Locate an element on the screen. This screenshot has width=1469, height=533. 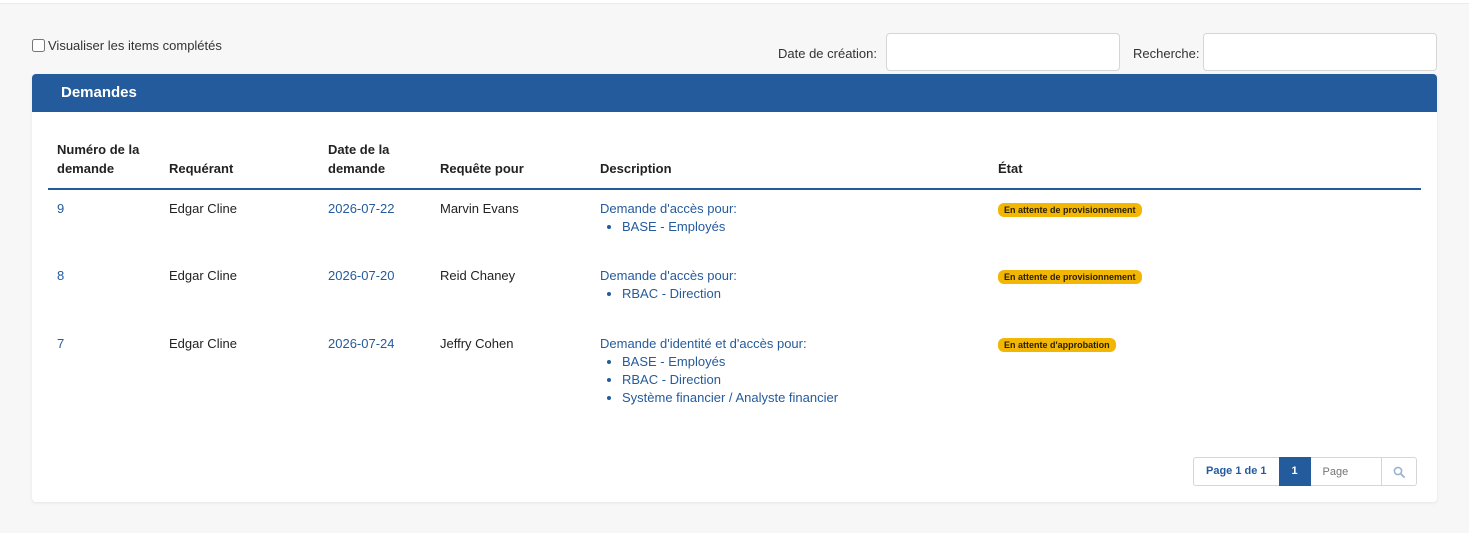
pagination: Page 1 de 1 1 is located at coordinates (1305, 471).